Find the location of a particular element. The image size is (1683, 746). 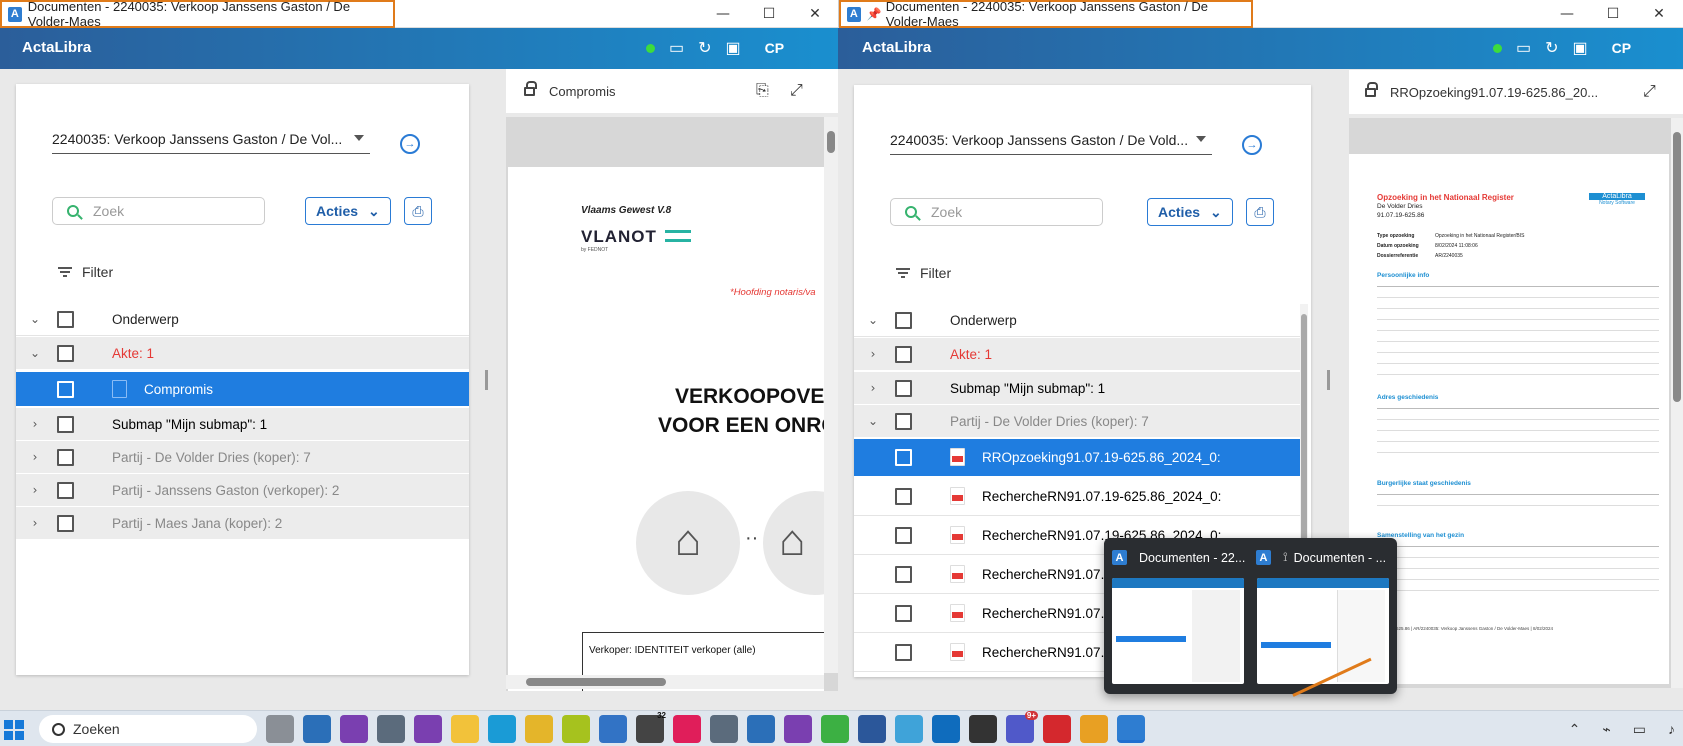

tree-row: ⌄ Partij - De Volder Dries (koper): 7 is located at coordinates (1077, 421).